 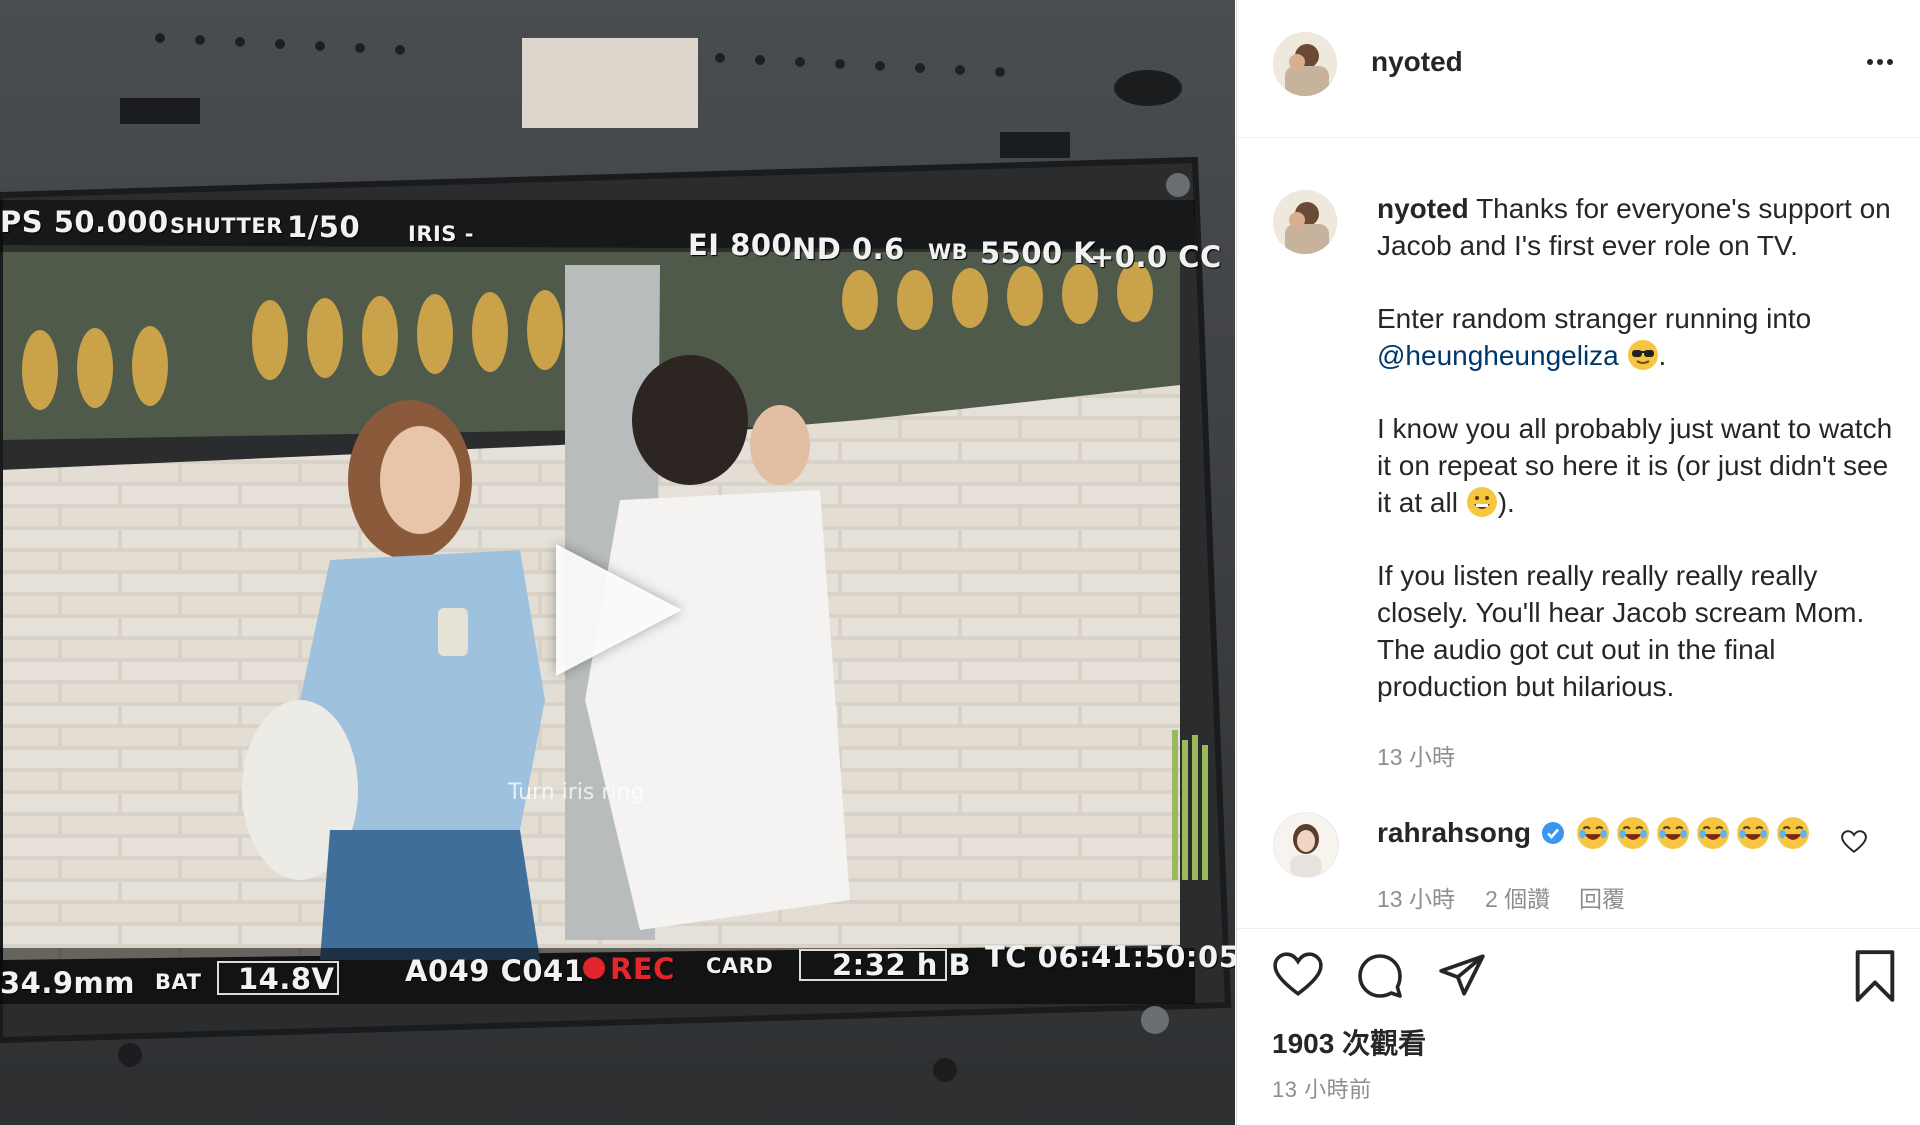 What do you see at coordinates (1349, 1042) in the screenshot?
I see `view-count: 1903 次觀看` at bounding box center [1349, 1042].